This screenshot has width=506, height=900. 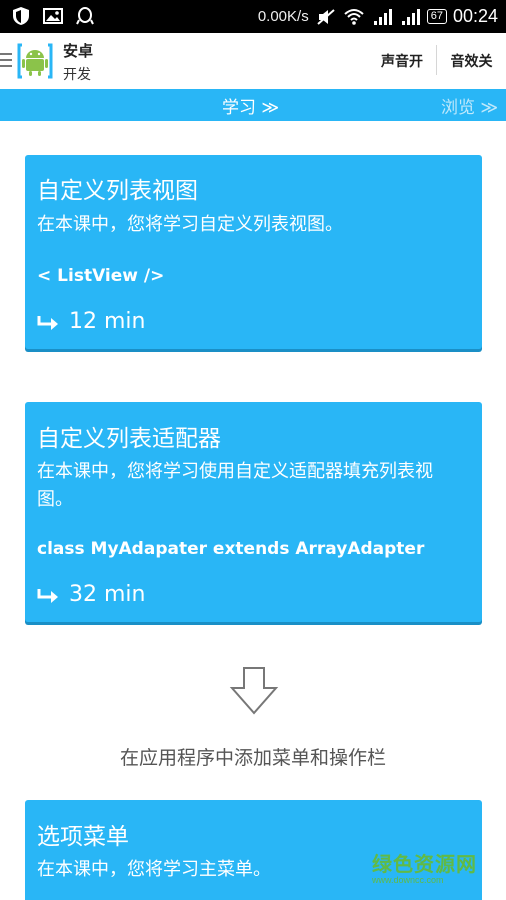 What do you see at coordinates (326, 16) in the screenshot?
I see `silent-icon` at bounding box center [326, 16].